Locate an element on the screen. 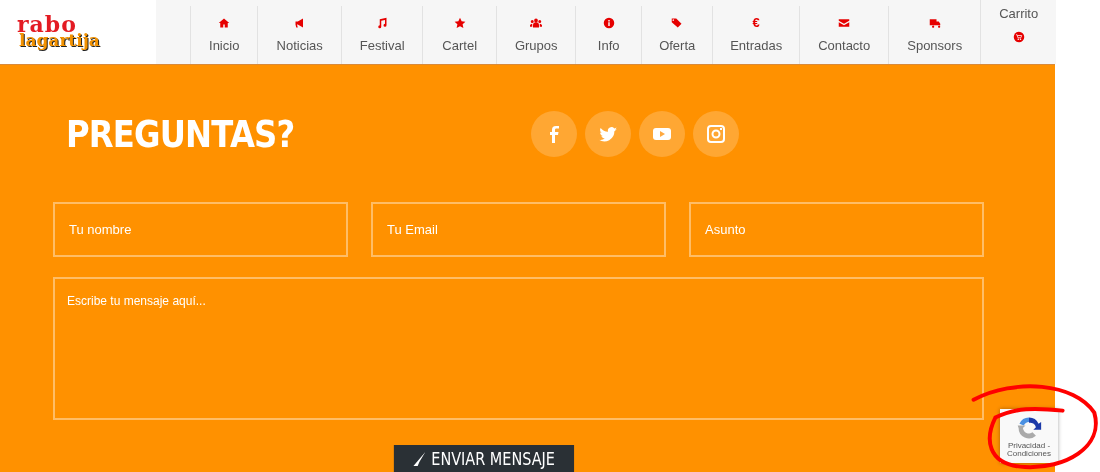 The height and width of the screenshot is (472, 1100). recaptcha-badge: Privacidad - Condiciones is located at coordinates (1029, 436).